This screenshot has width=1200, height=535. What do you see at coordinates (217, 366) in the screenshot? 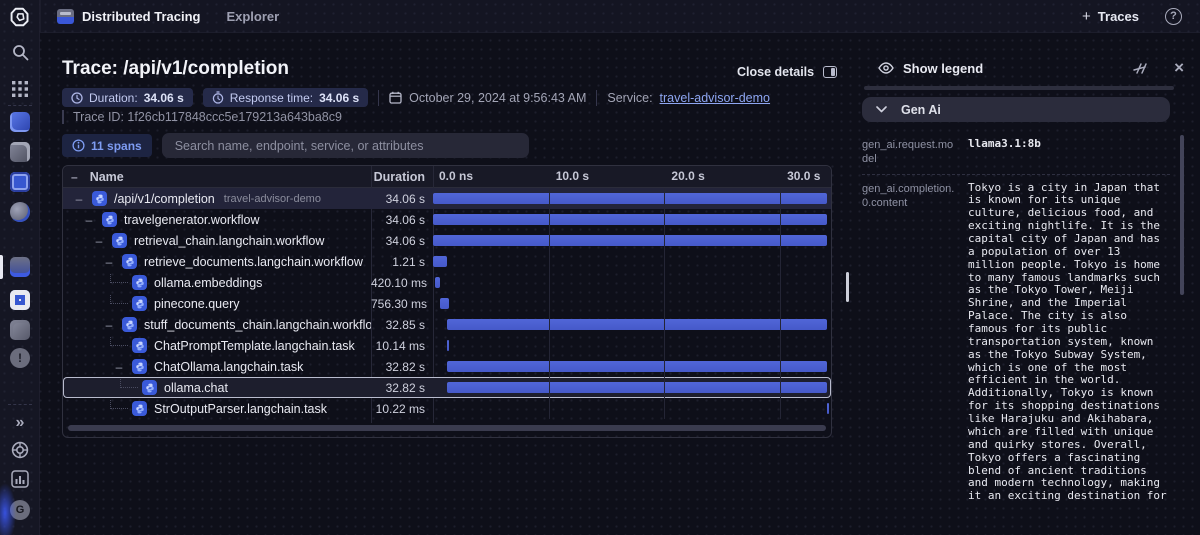
I see `span-name-cell: – ChatOllama.langchain.task` at bounding box center [217, 366].